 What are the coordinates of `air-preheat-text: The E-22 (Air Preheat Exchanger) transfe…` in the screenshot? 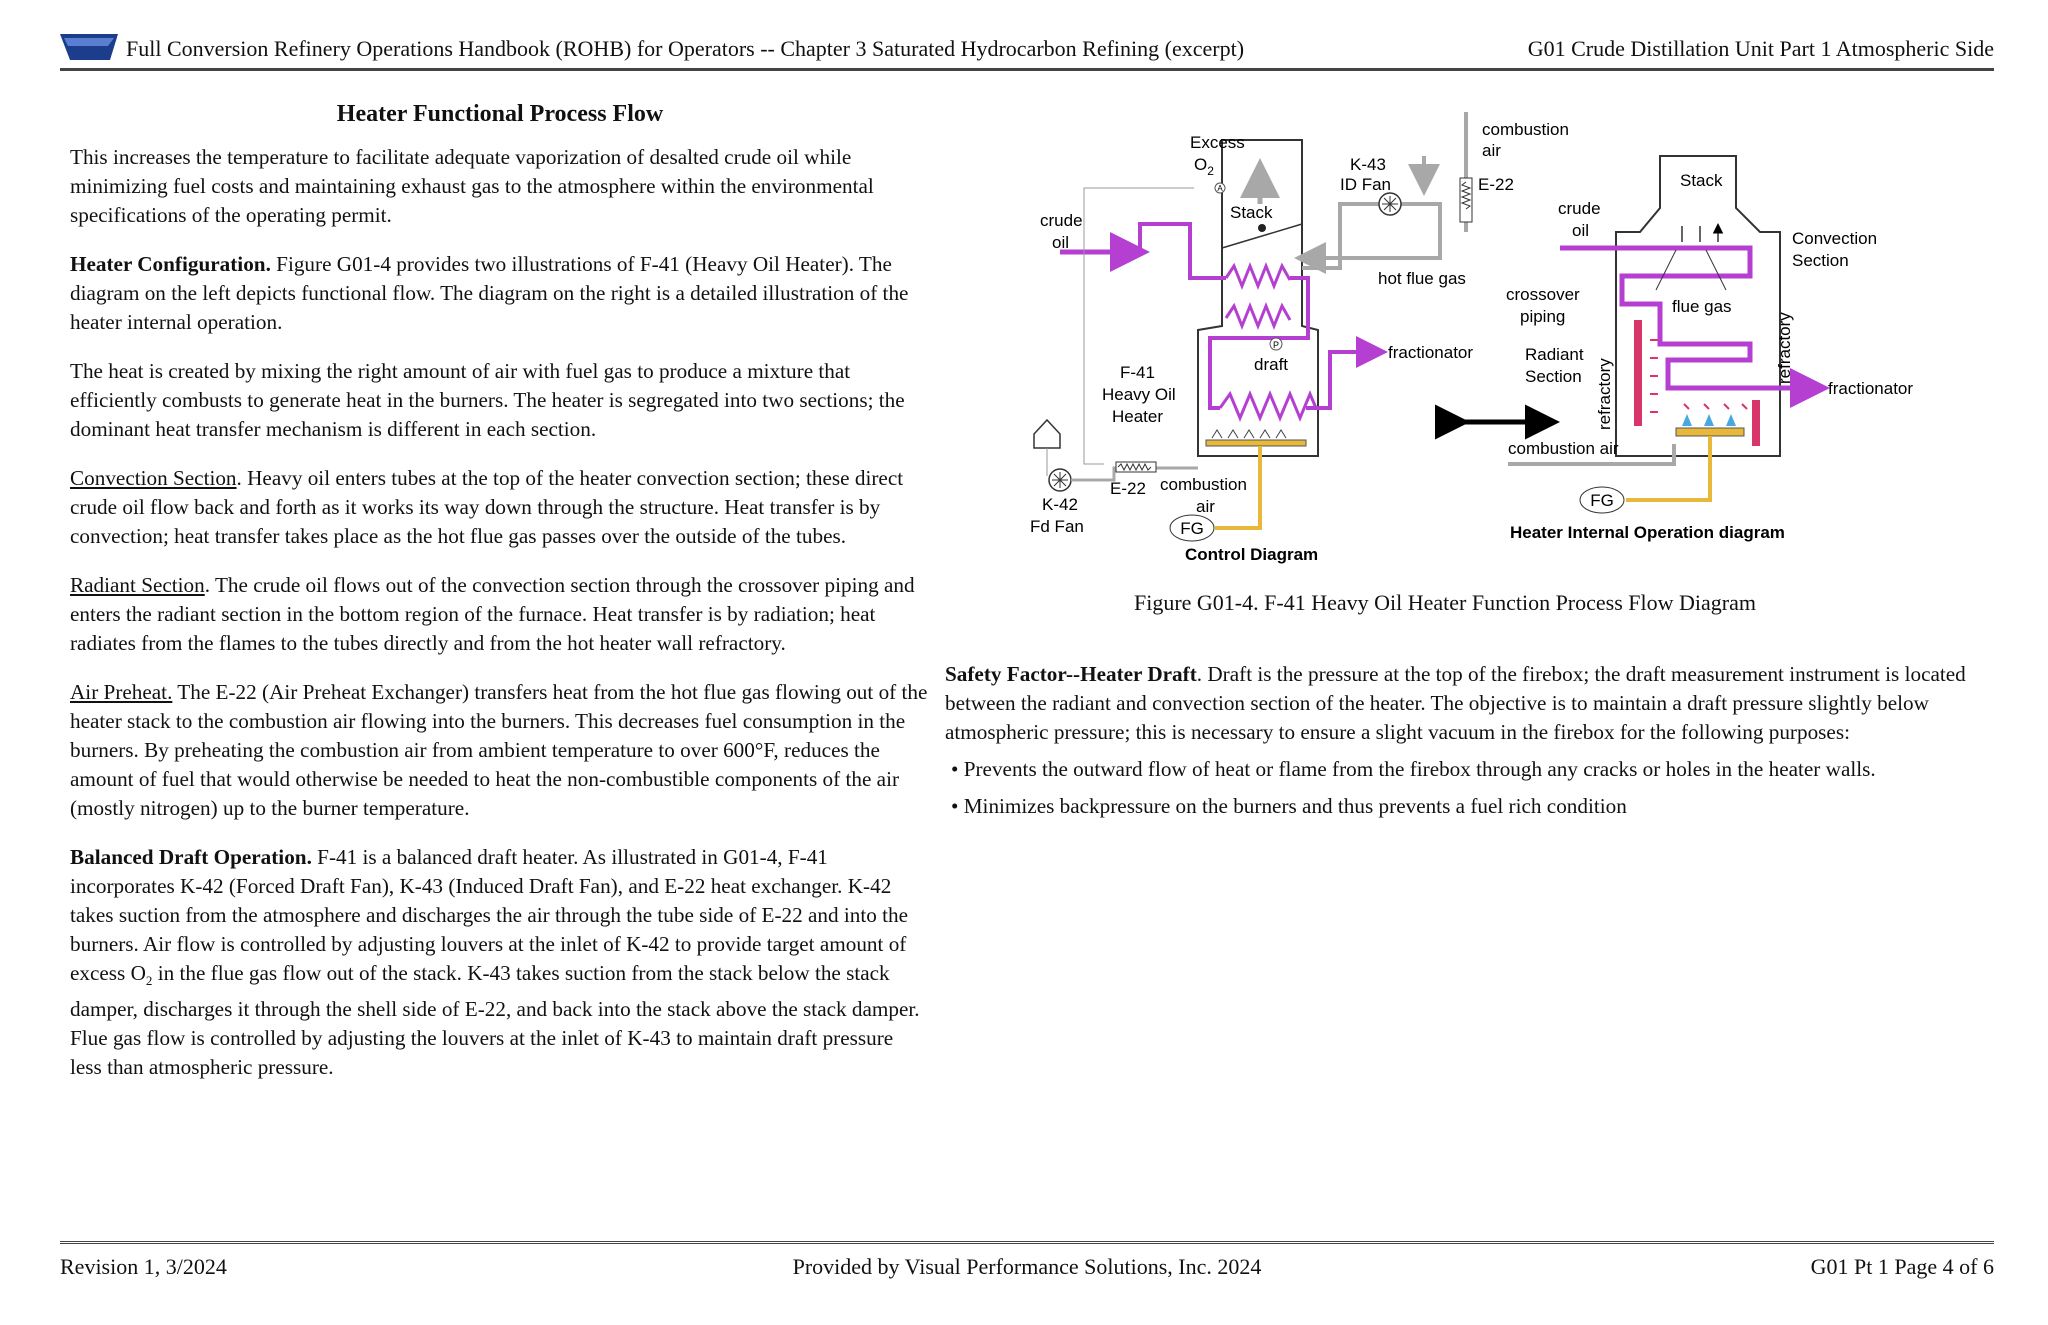 It's located at (499, 750).